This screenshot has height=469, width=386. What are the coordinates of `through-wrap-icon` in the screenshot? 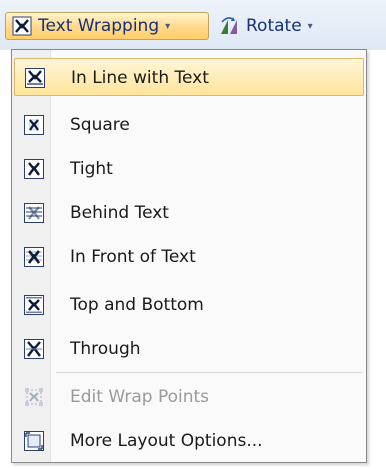 It's located at (34, 349).